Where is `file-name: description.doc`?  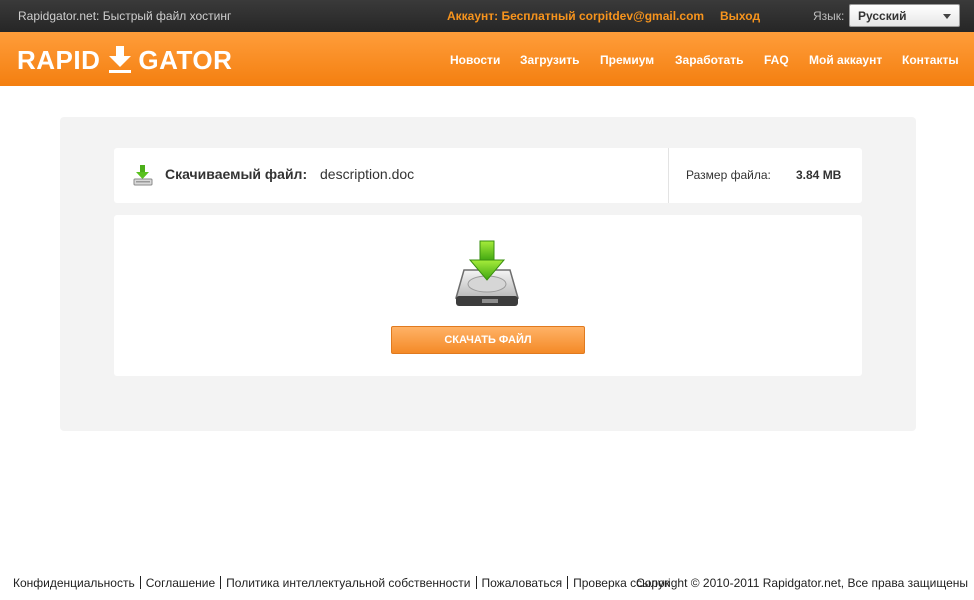 file-name: description.doc is located at coordinates (367, 174).